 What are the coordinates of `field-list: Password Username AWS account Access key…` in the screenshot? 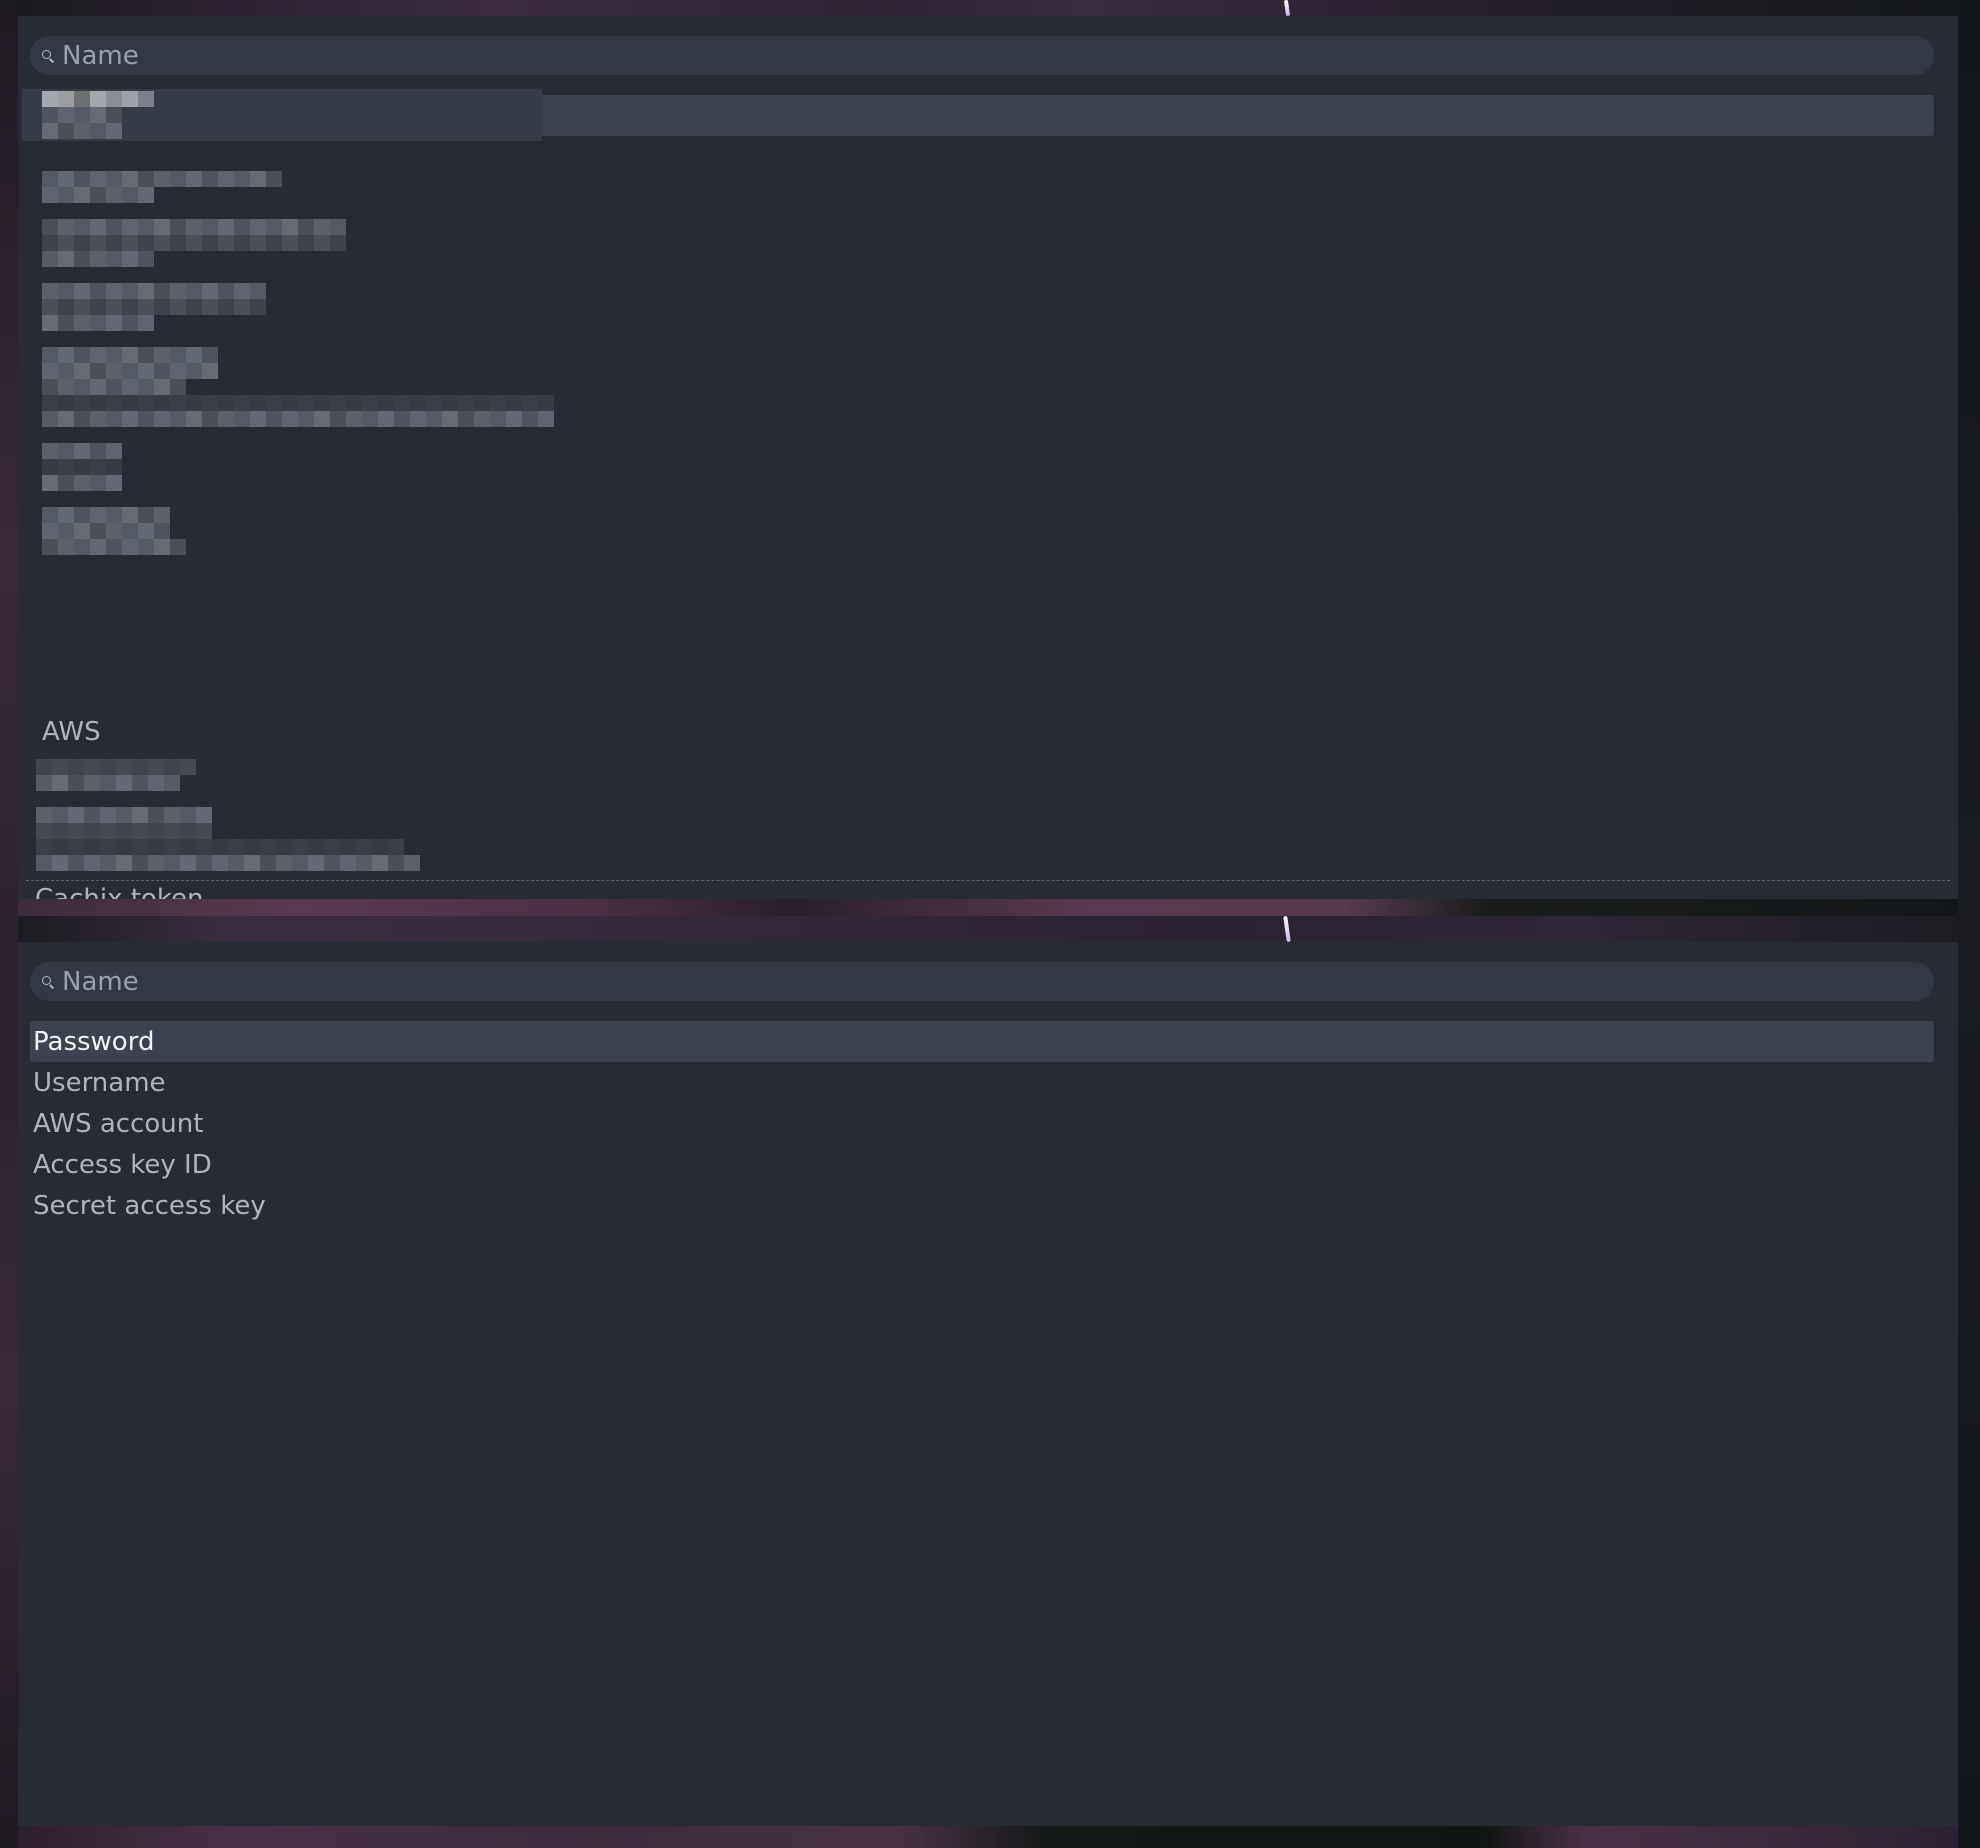 It's located at (982, 1123).